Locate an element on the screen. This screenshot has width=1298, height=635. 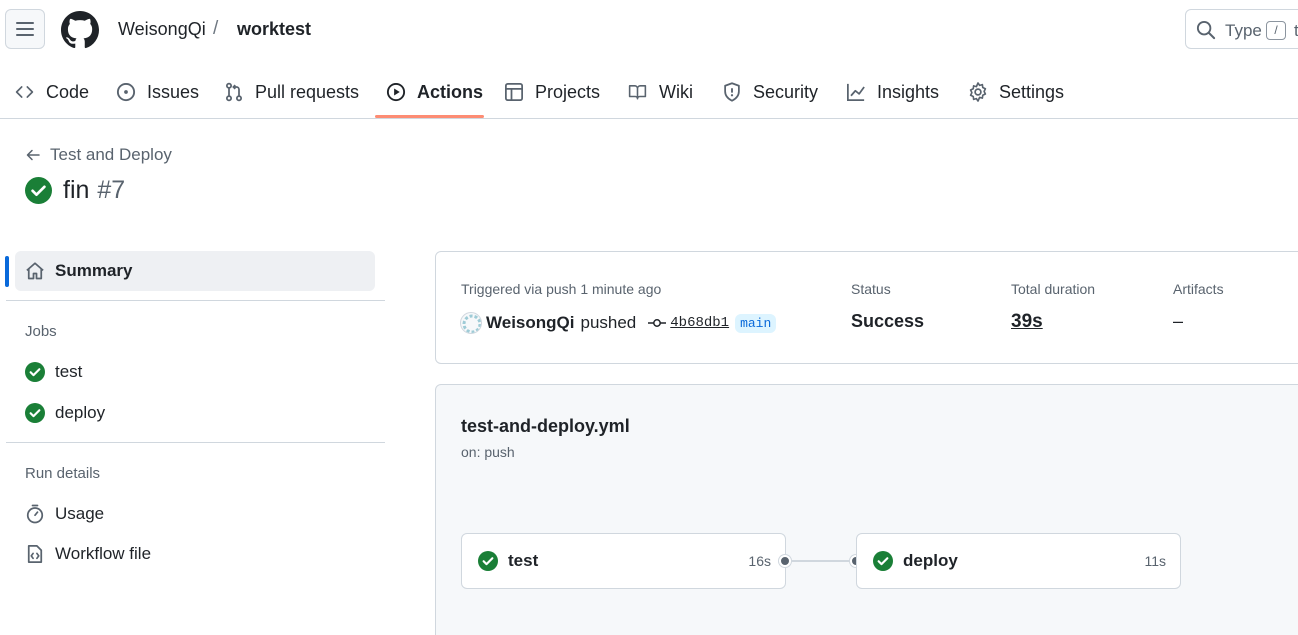
sidebar-item-workflow-file: Workflow file is located at coordinates (88, 554).